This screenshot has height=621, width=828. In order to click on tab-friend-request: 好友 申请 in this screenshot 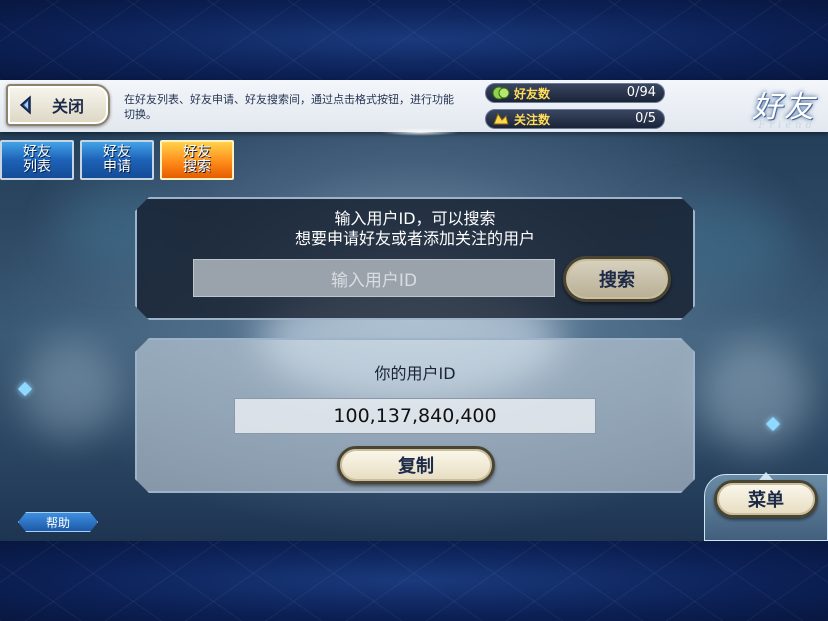, I will do `click(117, 160)`.